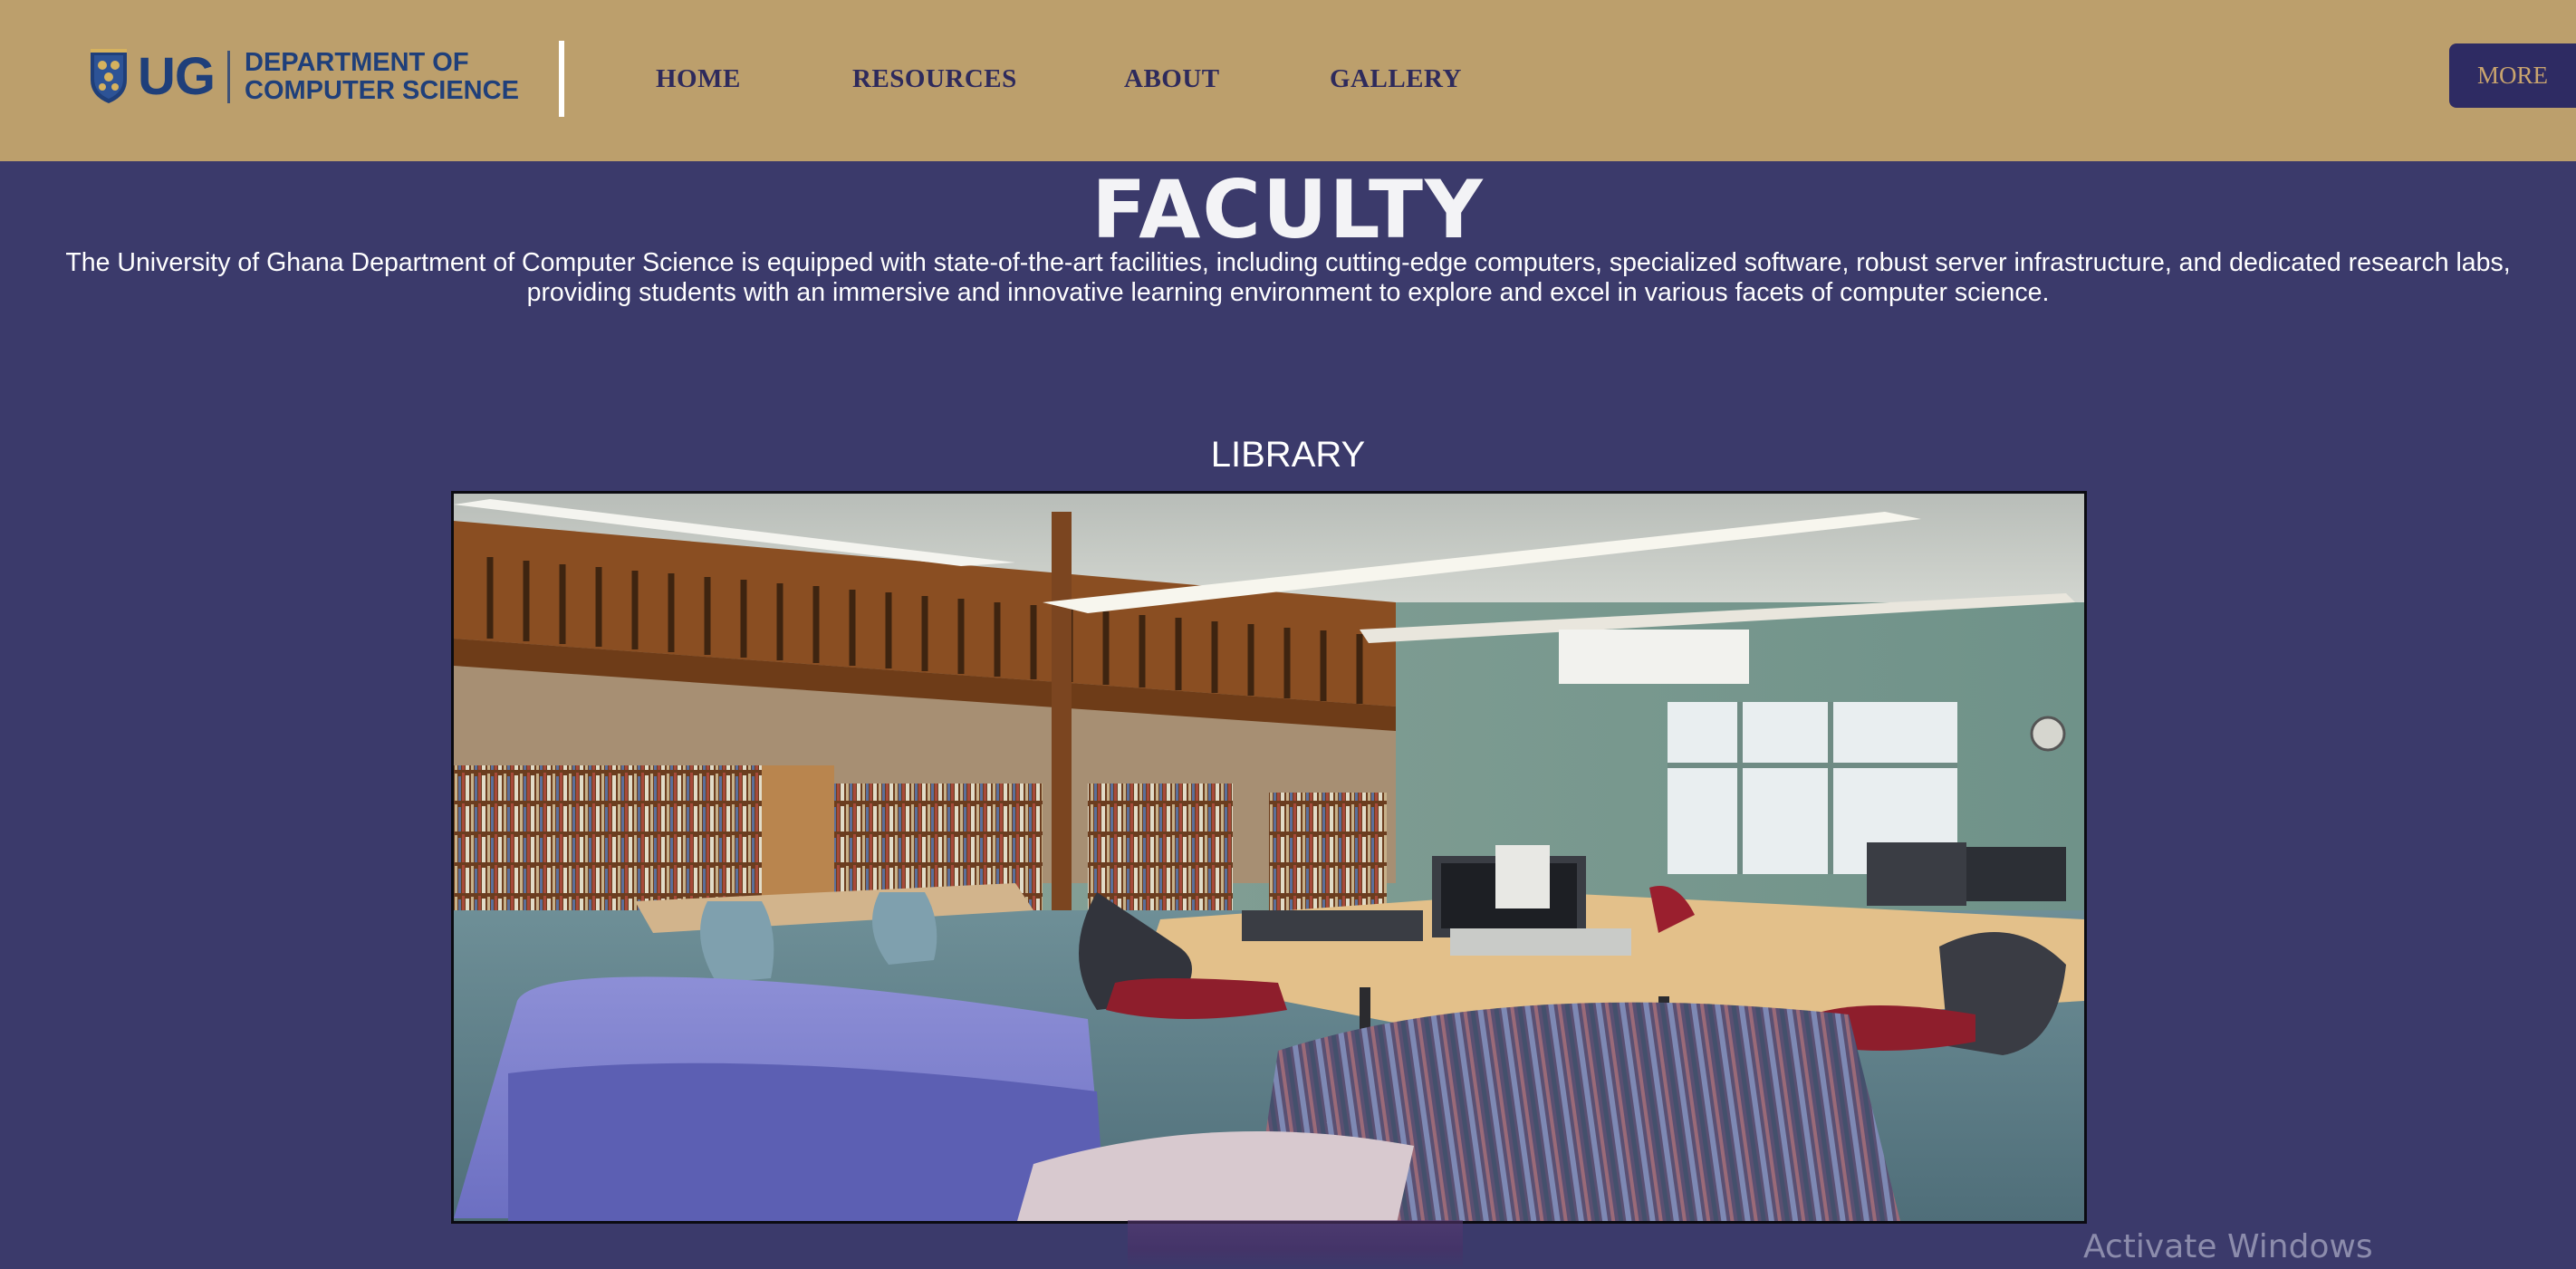  Describe the element at coordinates (109, 76) in the screenshot. I see `ug-crest-icon` at that location.